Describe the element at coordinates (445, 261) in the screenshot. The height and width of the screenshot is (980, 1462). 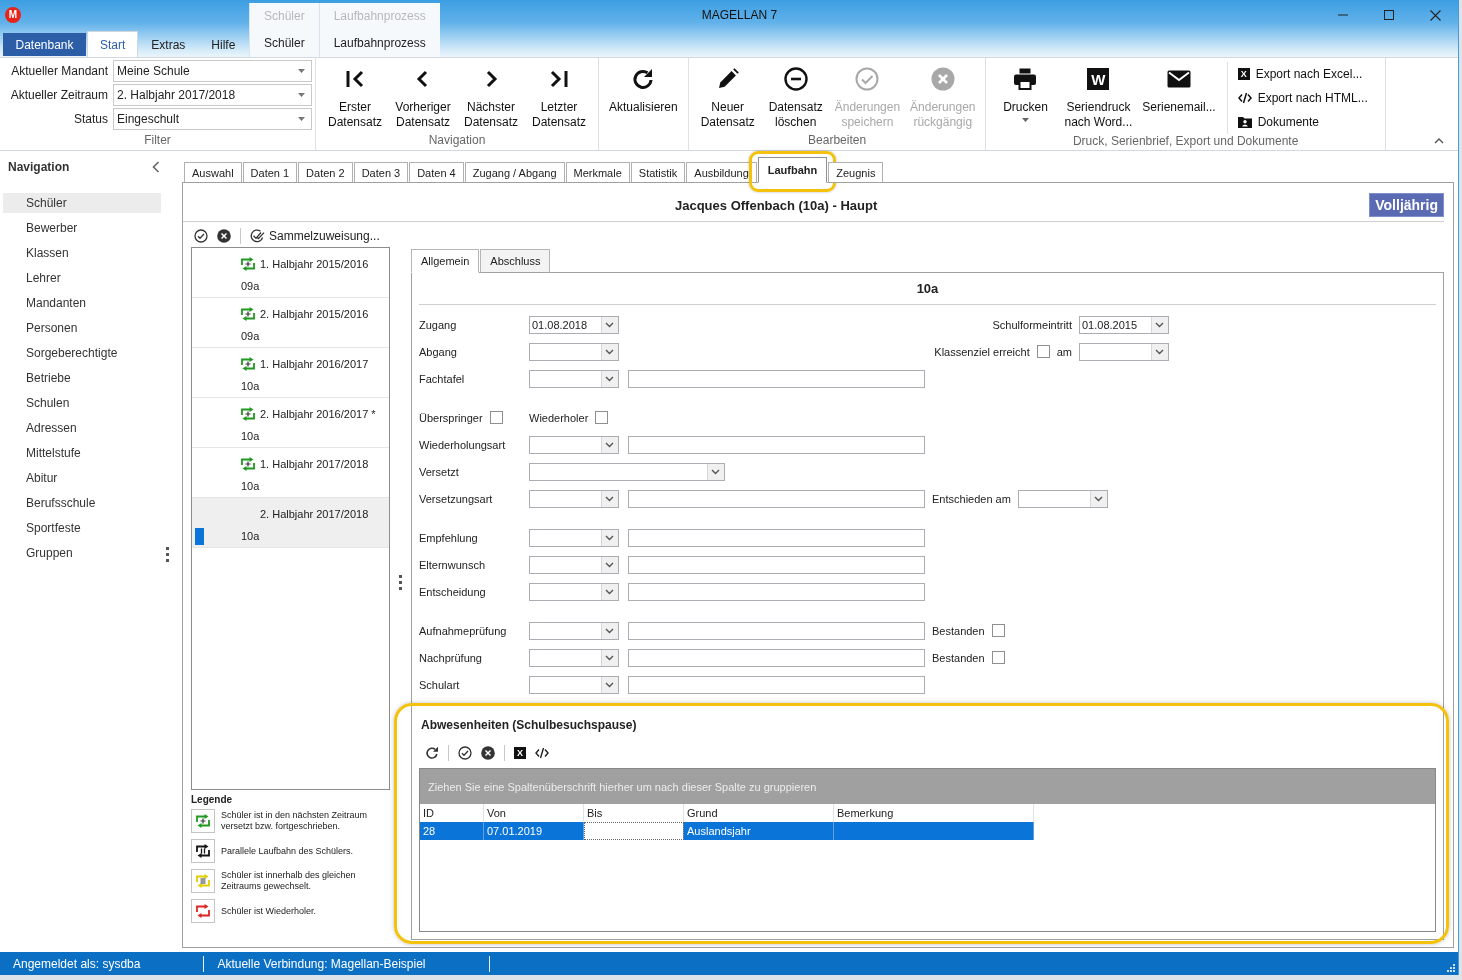
I see `tab: Allgemein` at that location.